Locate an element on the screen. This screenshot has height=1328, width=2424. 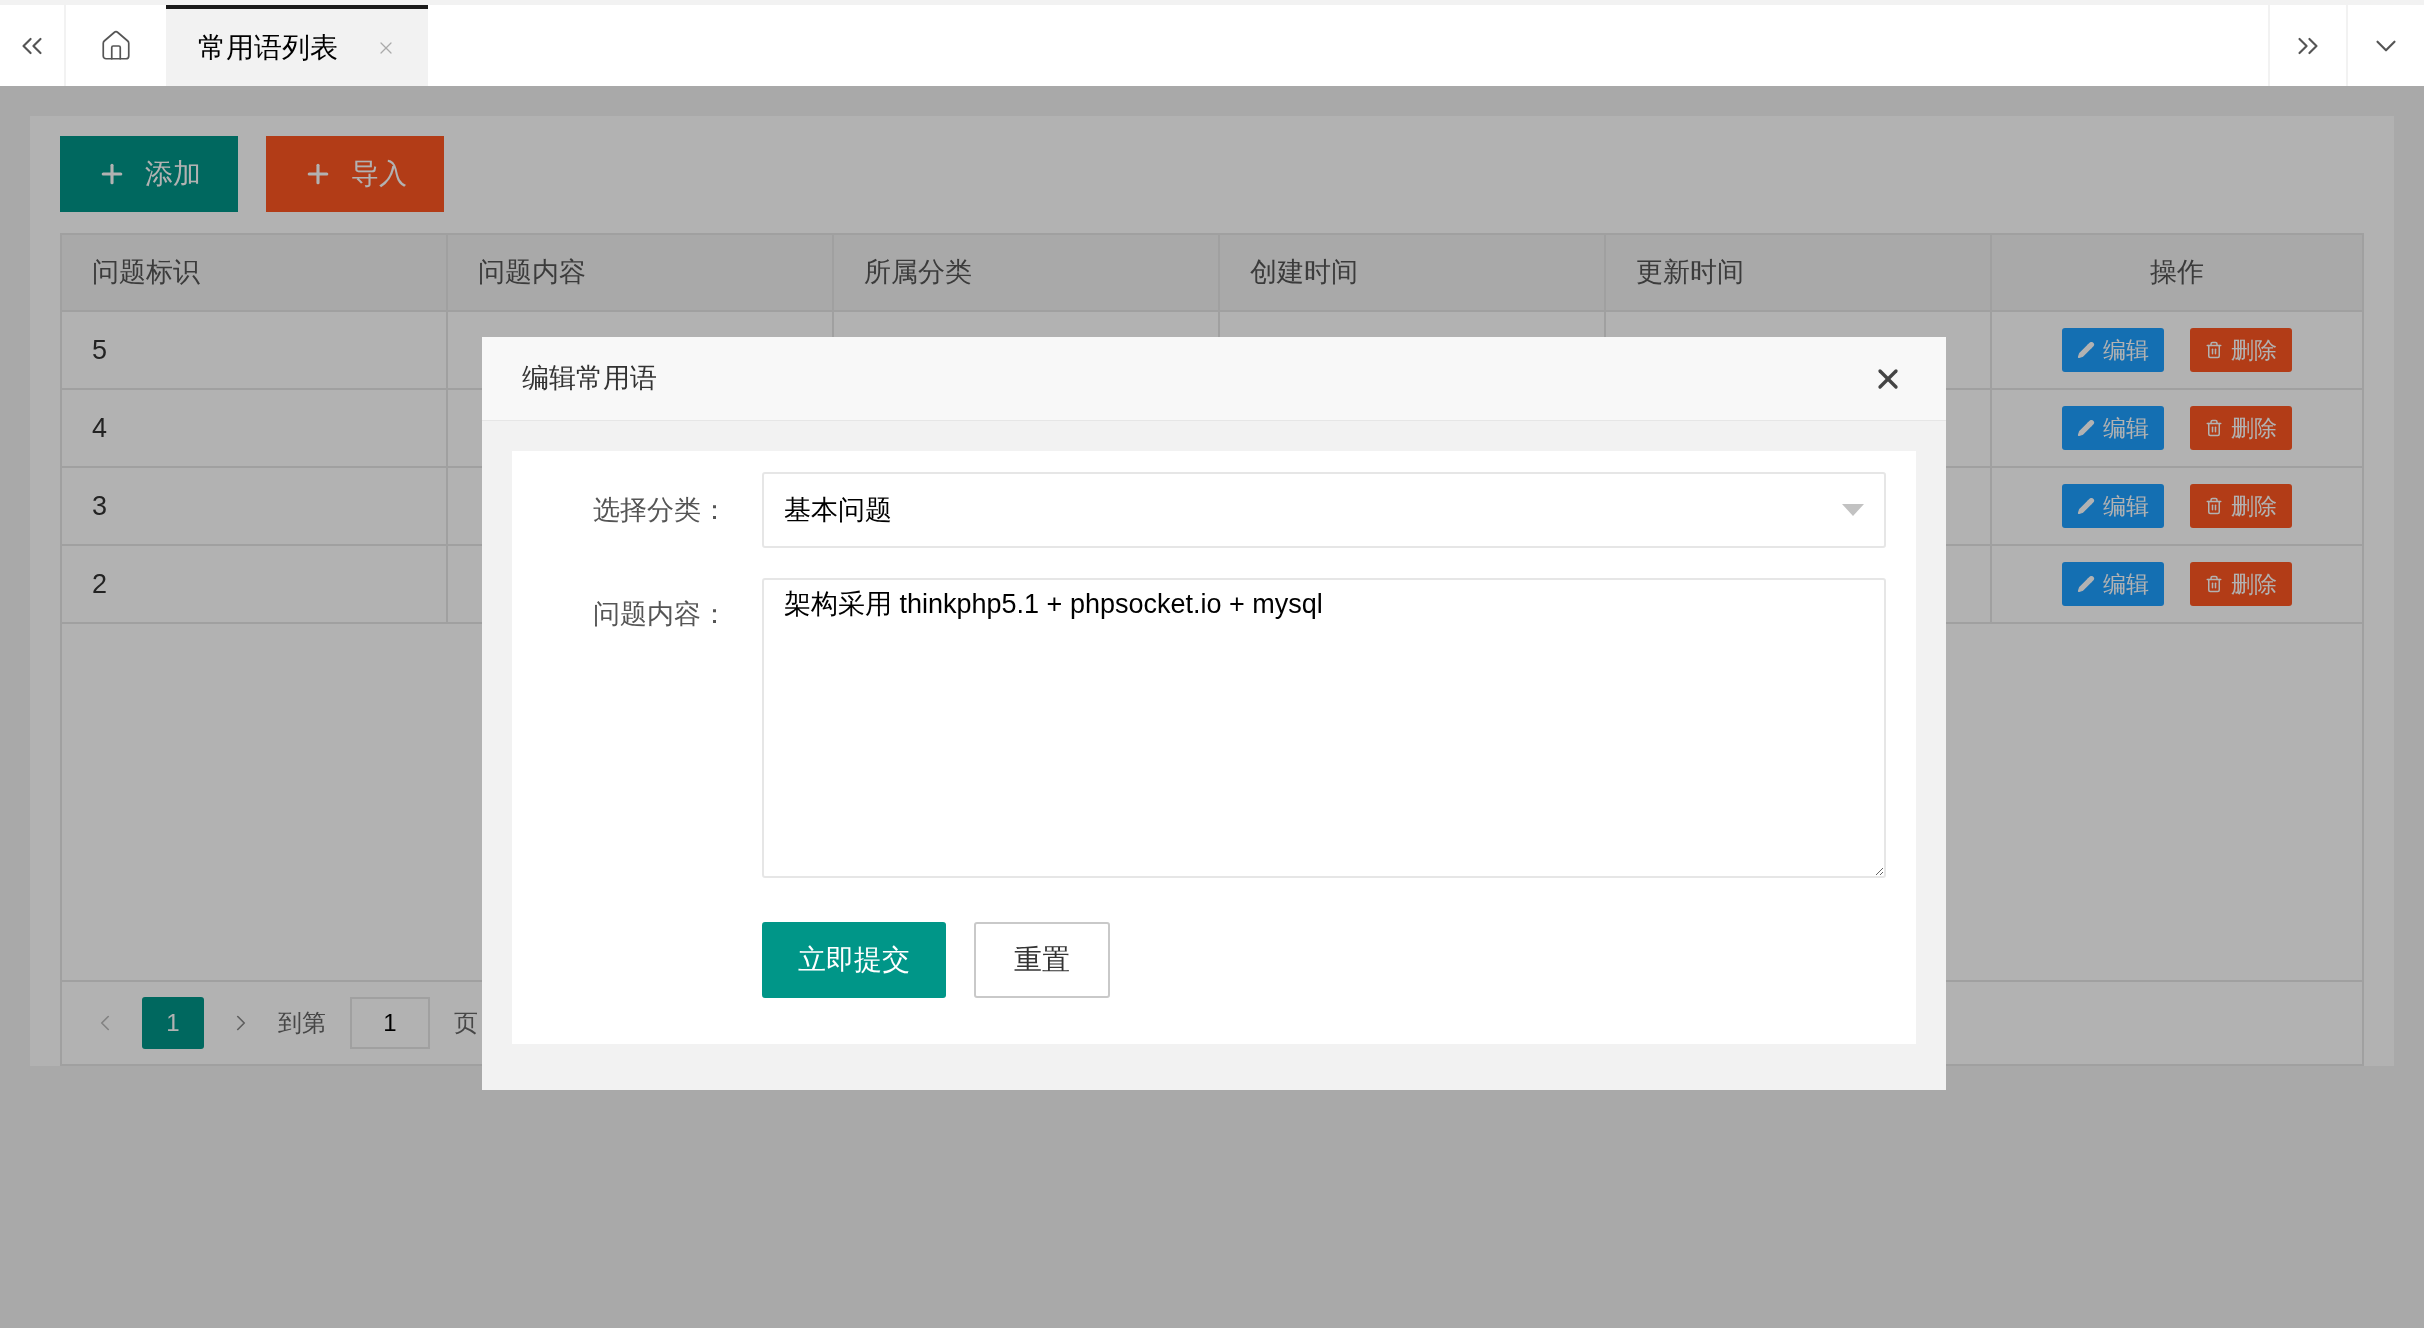
page-button: 1 is located at coordinates (173, 1023).